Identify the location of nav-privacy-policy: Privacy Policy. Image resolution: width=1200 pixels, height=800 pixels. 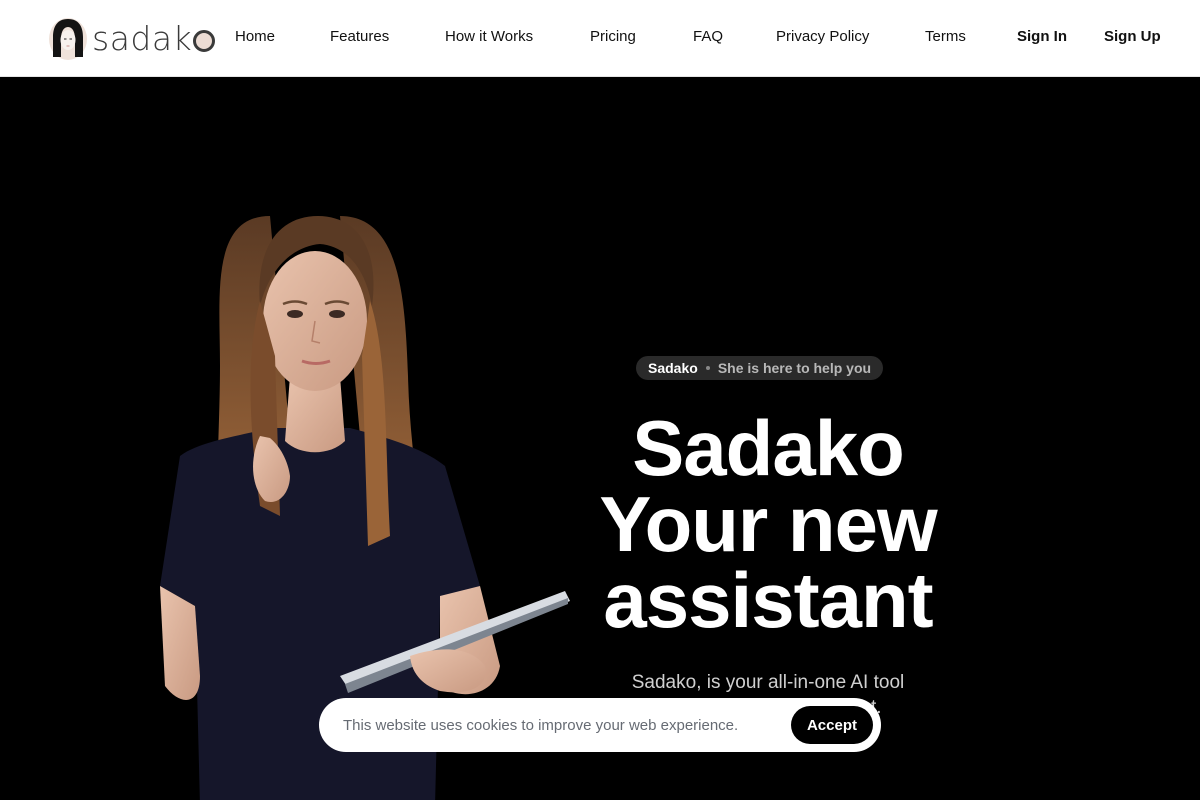
(822, 36).